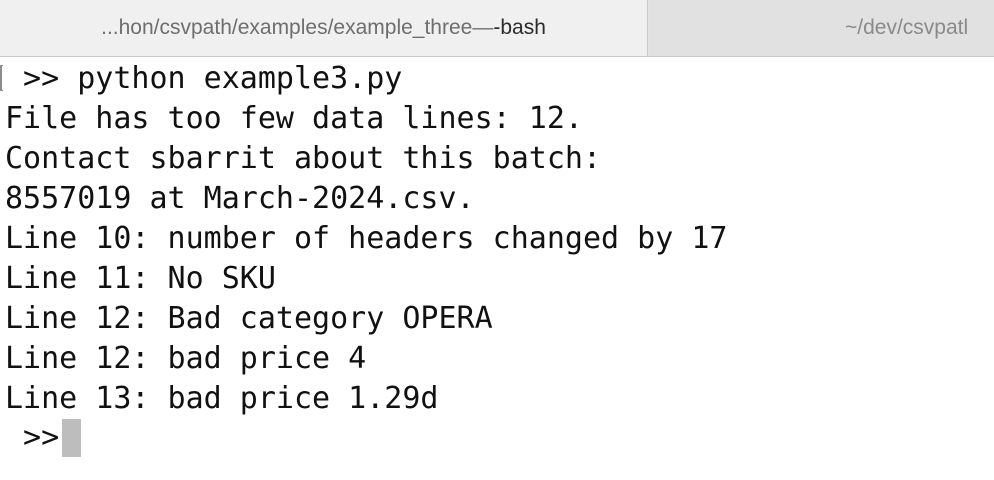  I want to click on output-line: Line 13: bad price 1.29d, so click(222, 398).